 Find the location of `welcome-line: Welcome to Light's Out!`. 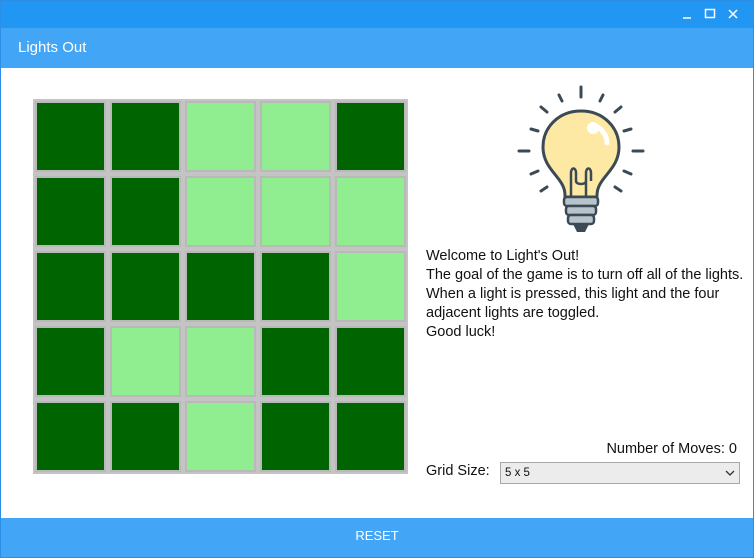

welcome-line: Welcome to Light's Out! is located at coordinates (503, 256).